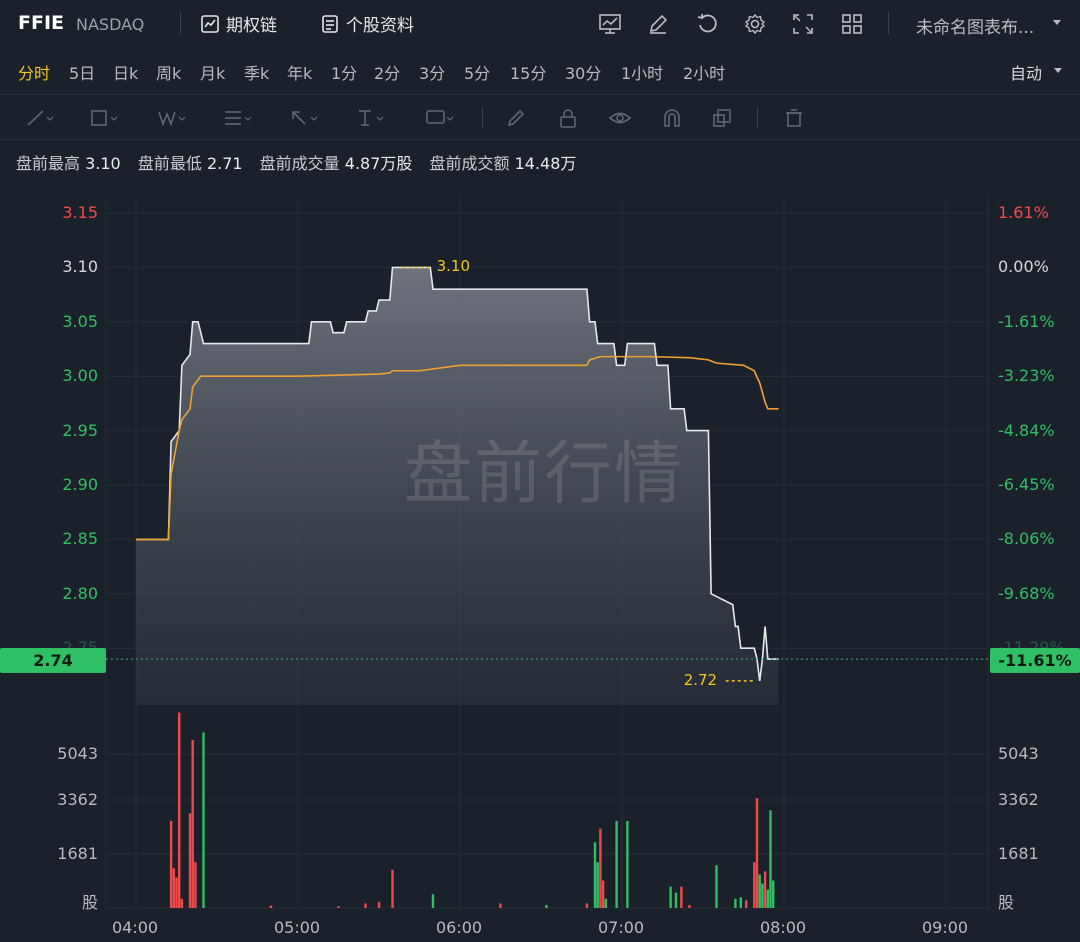 Image resolution: width=1080 pixels, height=942 pixels. What do you see at coordinates (80, 321) in the screenshot?
I see `price-tick: 3.05` at bounding box center [80, 321].